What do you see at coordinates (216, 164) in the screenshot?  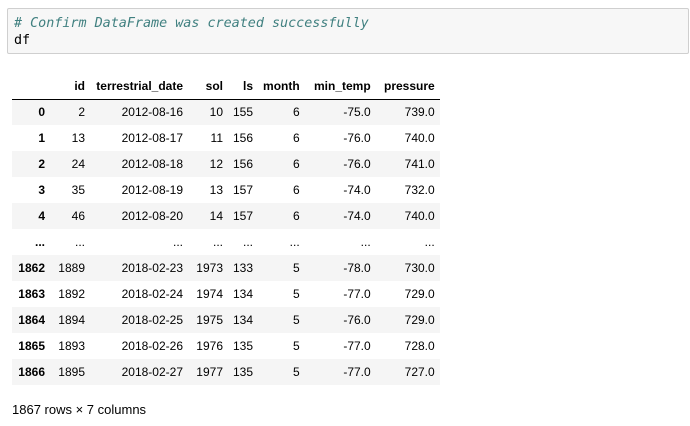 I see `table-cell: 12` at bounding box center [216, 164].